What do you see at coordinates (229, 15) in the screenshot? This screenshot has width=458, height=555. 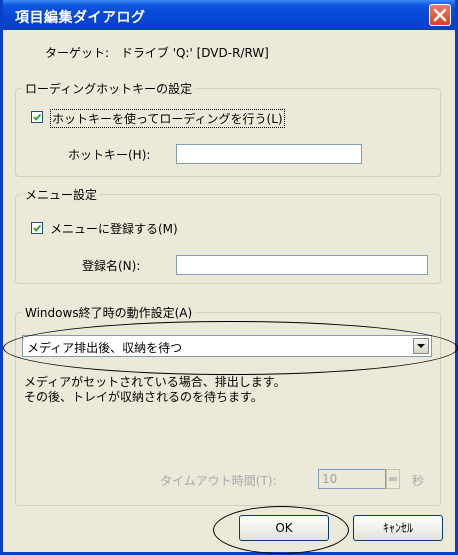 I see `title-bar: 項目編集ダイアログ` at bounding box center [229, 15].